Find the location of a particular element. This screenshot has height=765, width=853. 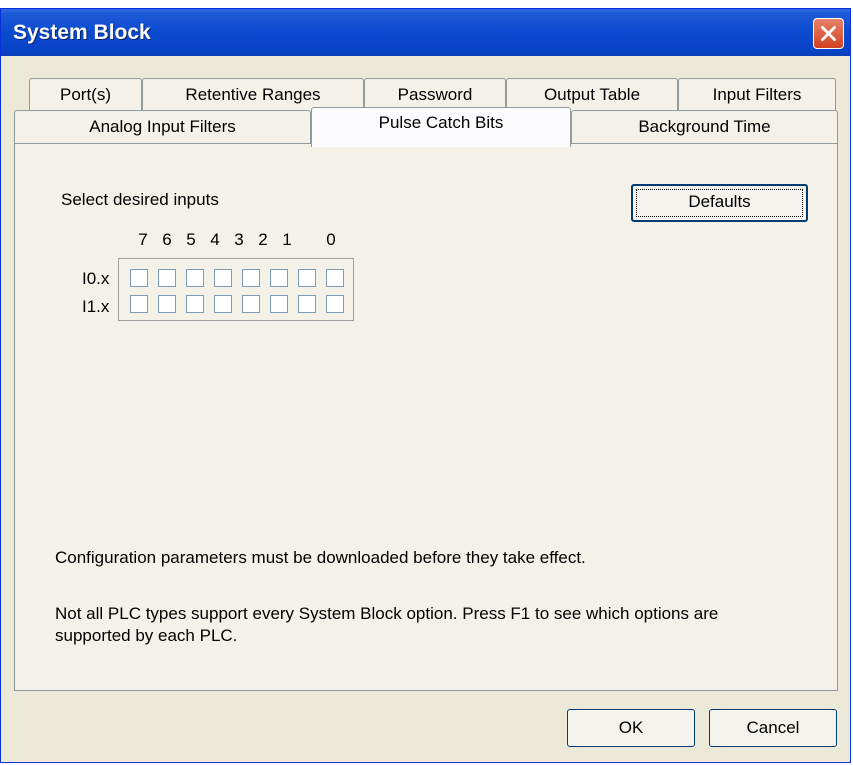

ok-button: OK is located at coordinates (631, 728).